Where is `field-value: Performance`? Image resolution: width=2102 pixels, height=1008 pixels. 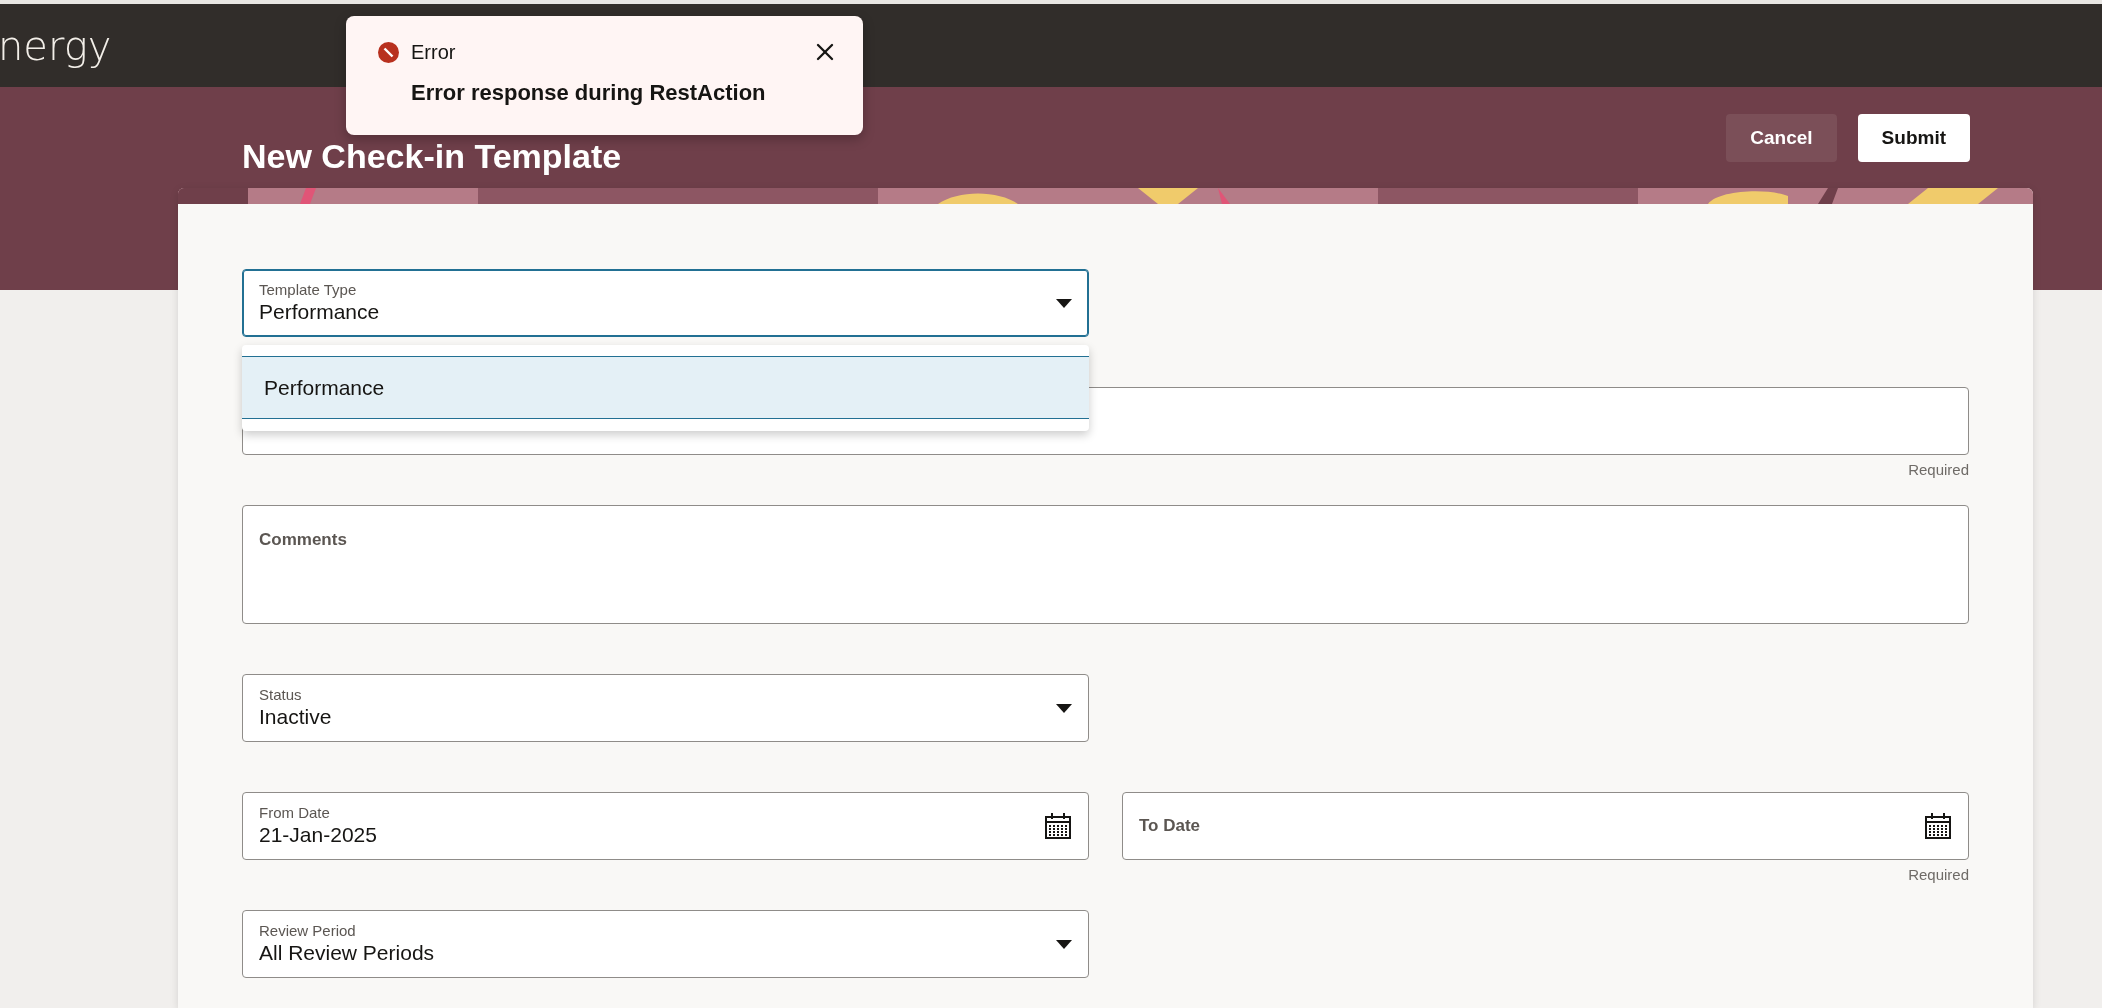 field-value: Performance is located at coordinates (320, 312).